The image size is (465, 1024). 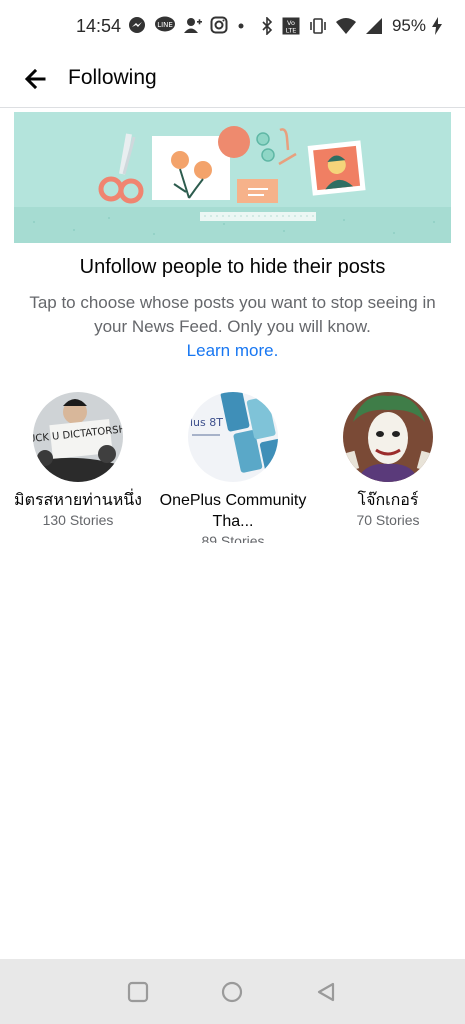 I want to click on story-count: 70 Stories, so click(x=388, y=520).